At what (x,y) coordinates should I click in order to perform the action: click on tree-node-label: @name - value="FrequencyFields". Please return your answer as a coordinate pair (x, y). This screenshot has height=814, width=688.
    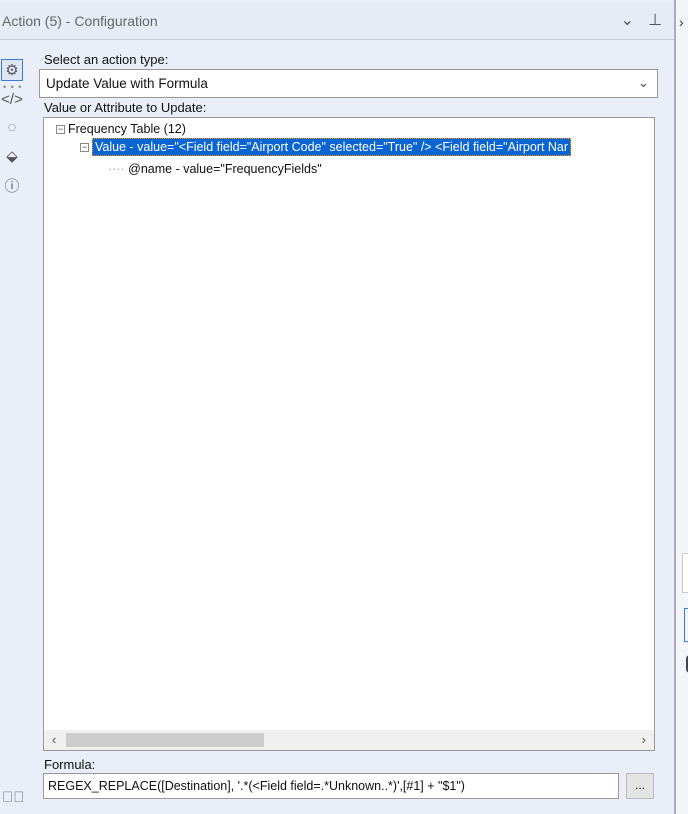
    Looking at the image, I should click on (225, 169).